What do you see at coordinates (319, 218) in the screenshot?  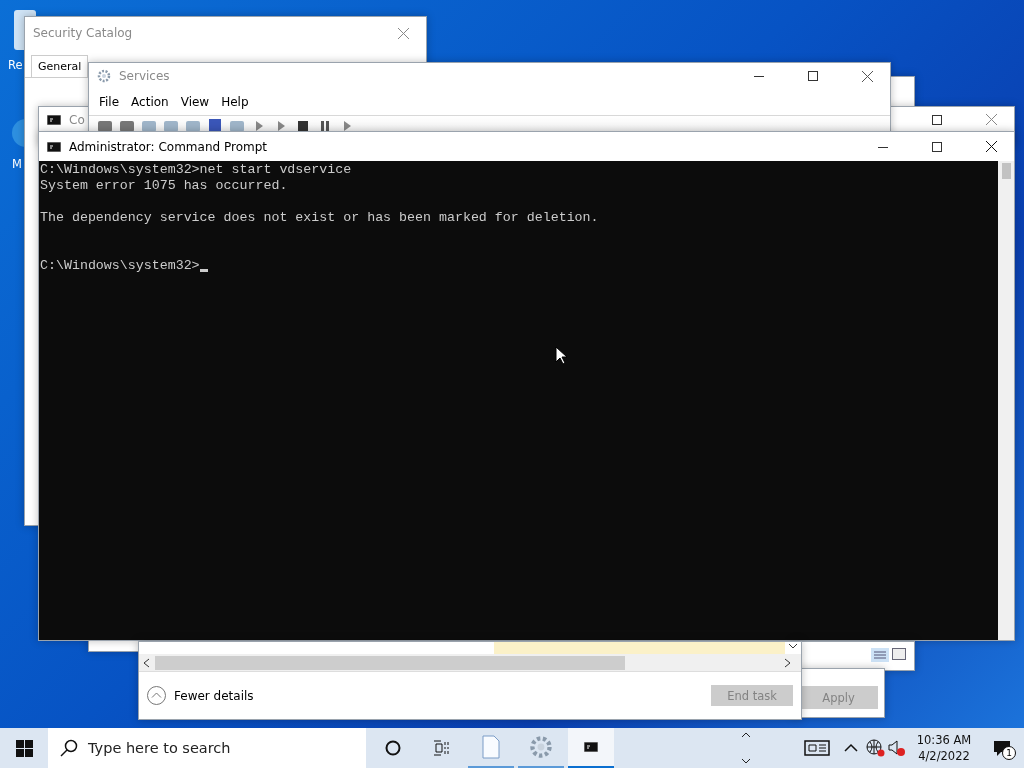 I see `console-line: The dependency service does not exist or has been marked for deletion.` at bounding box center [319, 218].